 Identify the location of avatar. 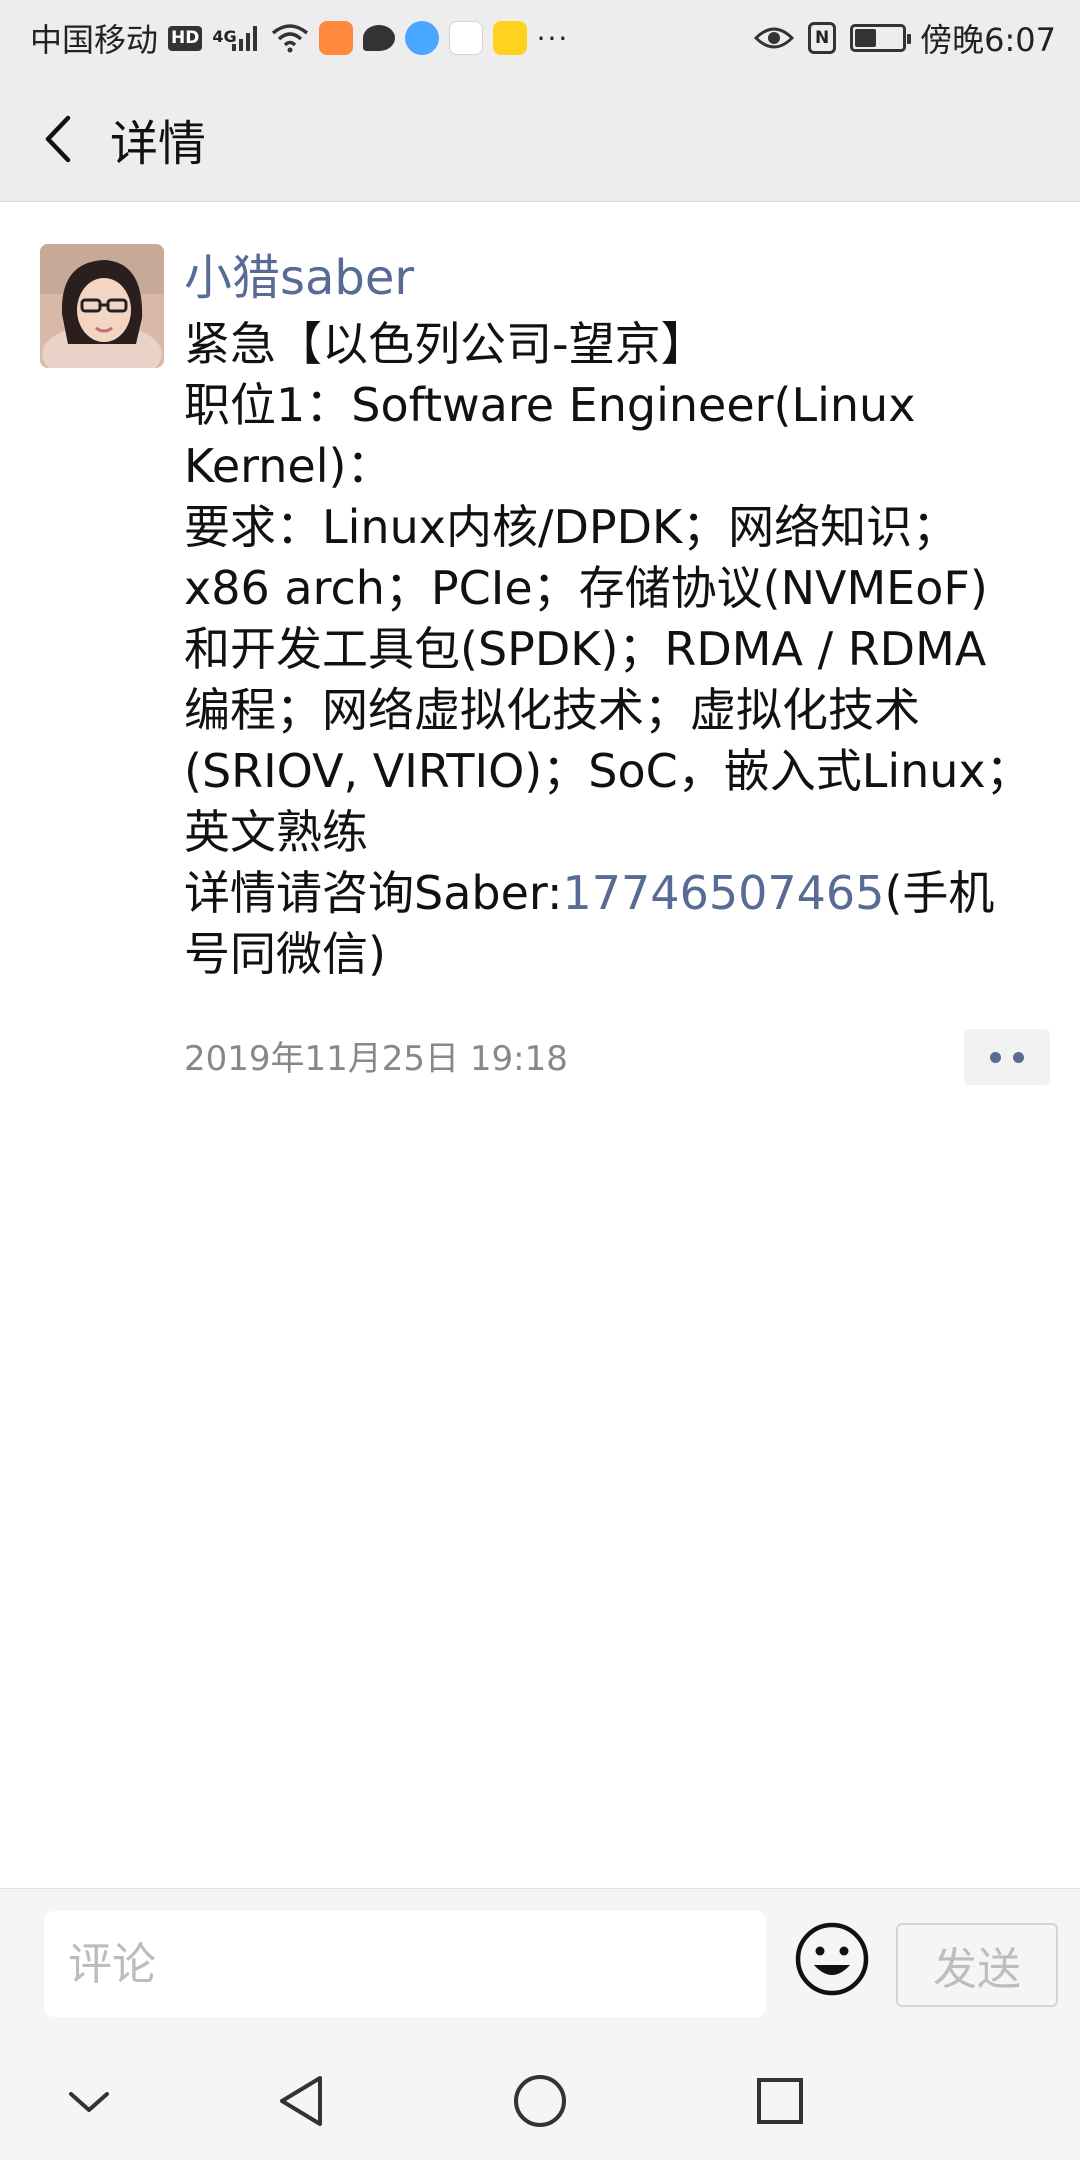
(102, 306).